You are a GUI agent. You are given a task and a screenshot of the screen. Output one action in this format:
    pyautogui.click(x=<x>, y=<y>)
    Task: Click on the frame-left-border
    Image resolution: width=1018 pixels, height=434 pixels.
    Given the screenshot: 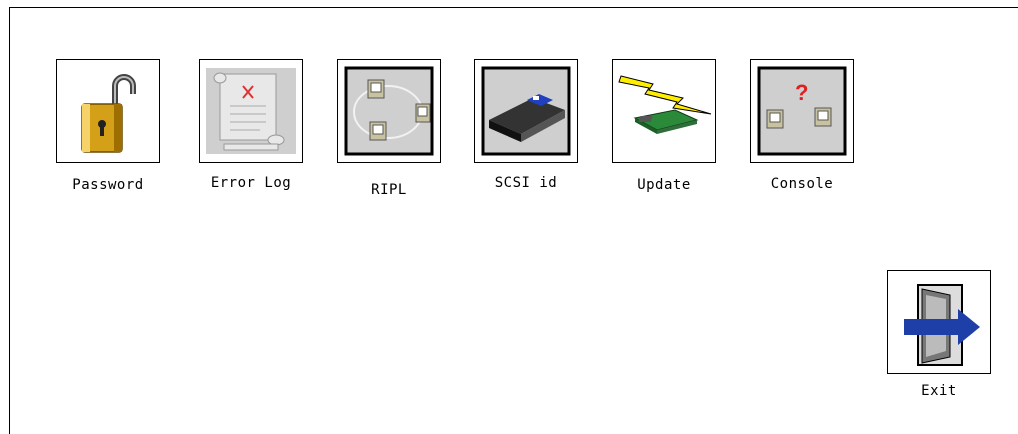 What is the action you would take?
    pyautogui.click(x=9, y=220)
    